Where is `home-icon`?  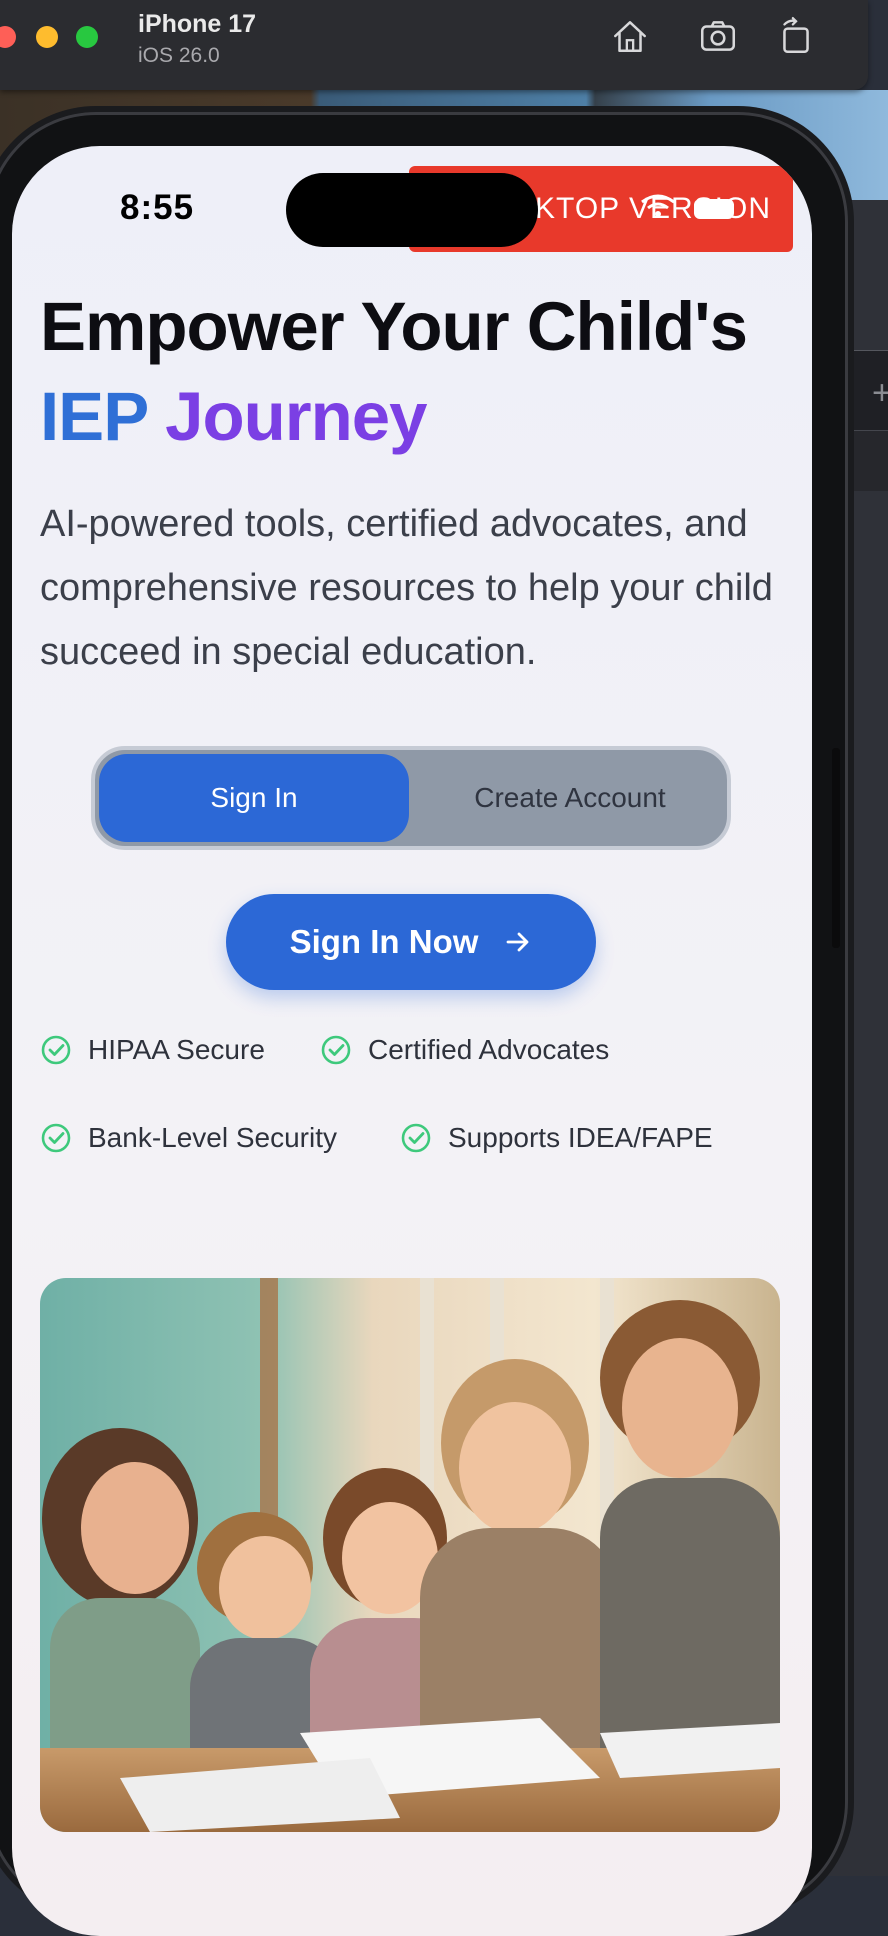
home-icon is located at coordinates (630, 36).